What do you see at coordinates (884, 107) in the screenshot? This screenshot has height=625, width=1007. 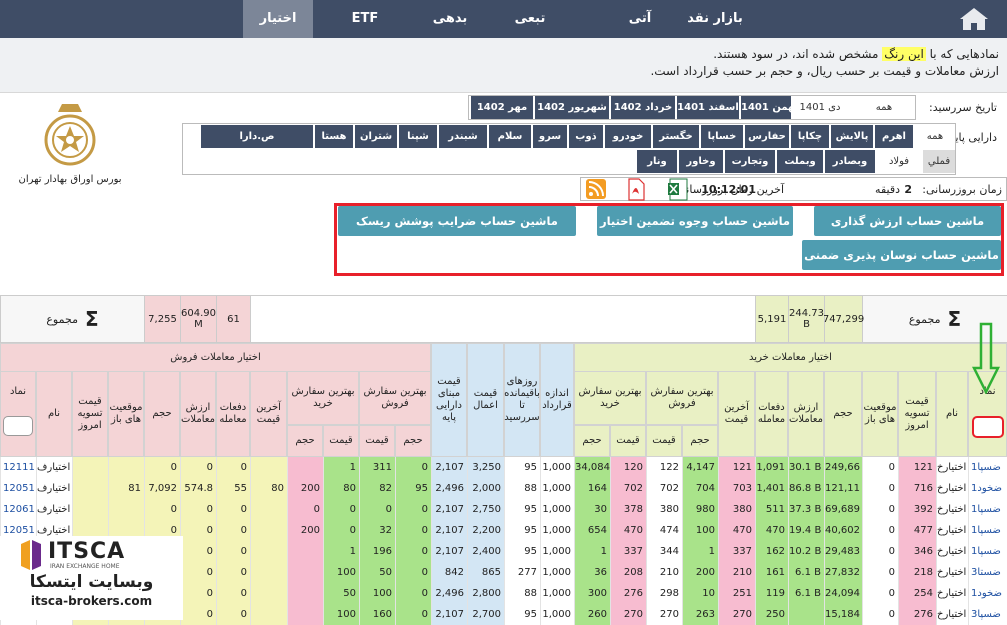 I see `maturity-all: همه` at bounding box center [884, 107].